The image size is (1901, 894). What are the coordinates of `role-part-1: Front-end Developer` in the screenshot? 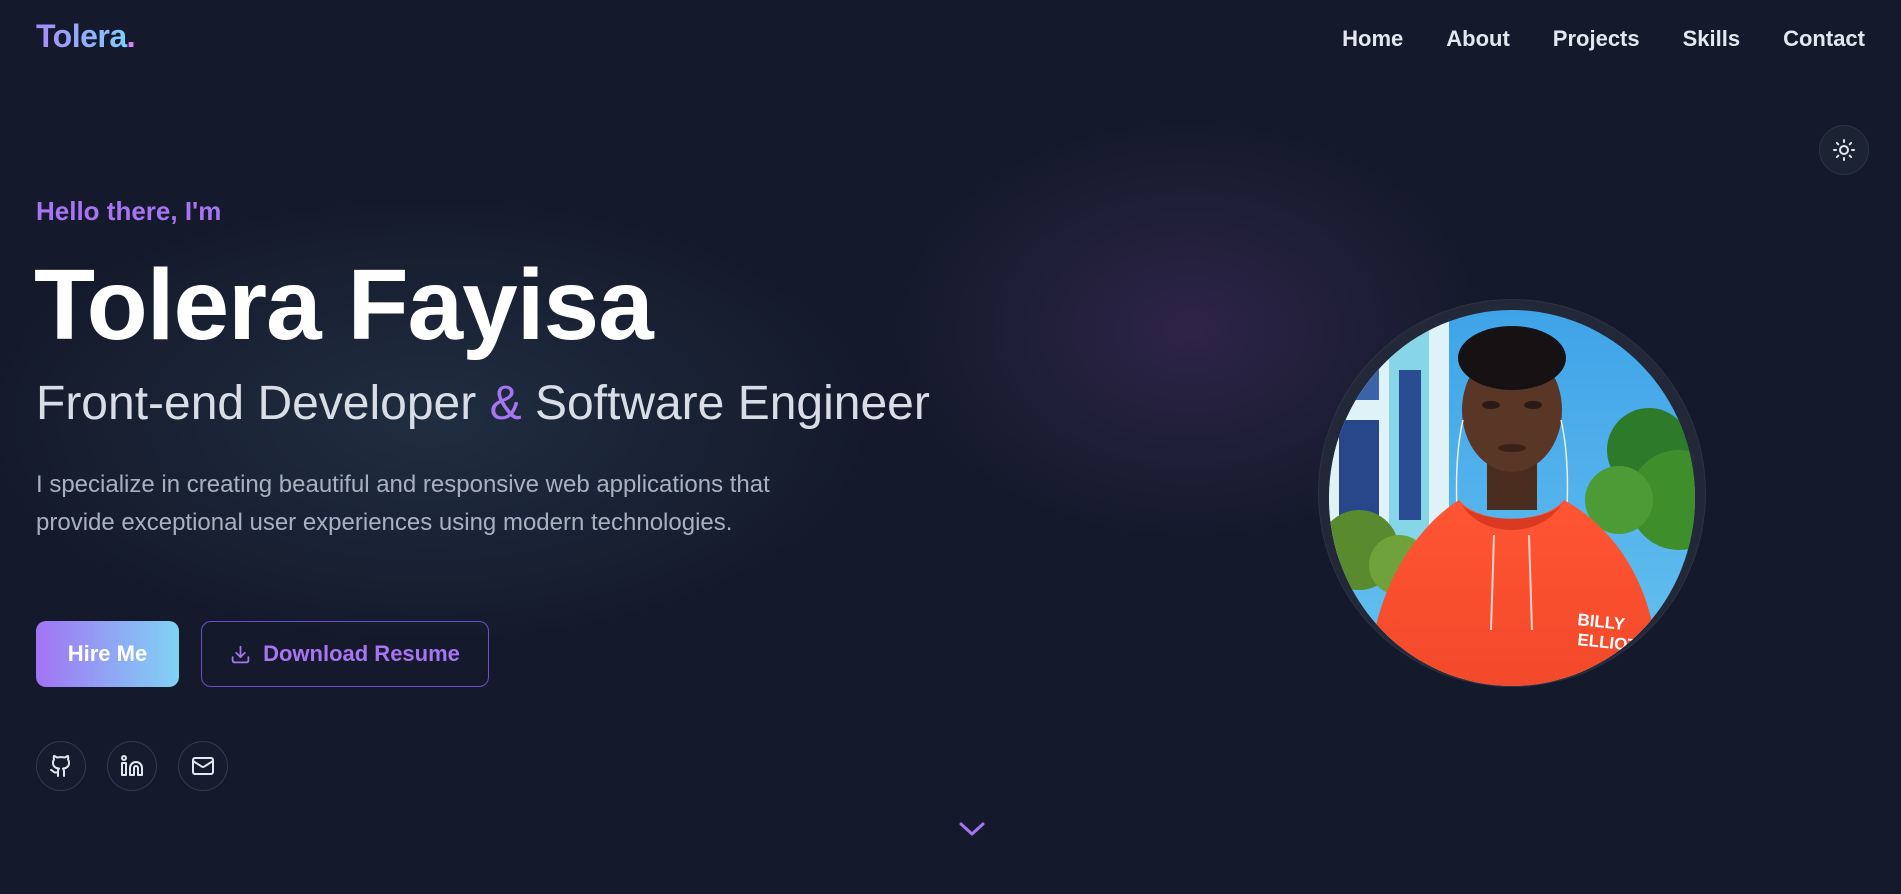 It's located at (256, 403).